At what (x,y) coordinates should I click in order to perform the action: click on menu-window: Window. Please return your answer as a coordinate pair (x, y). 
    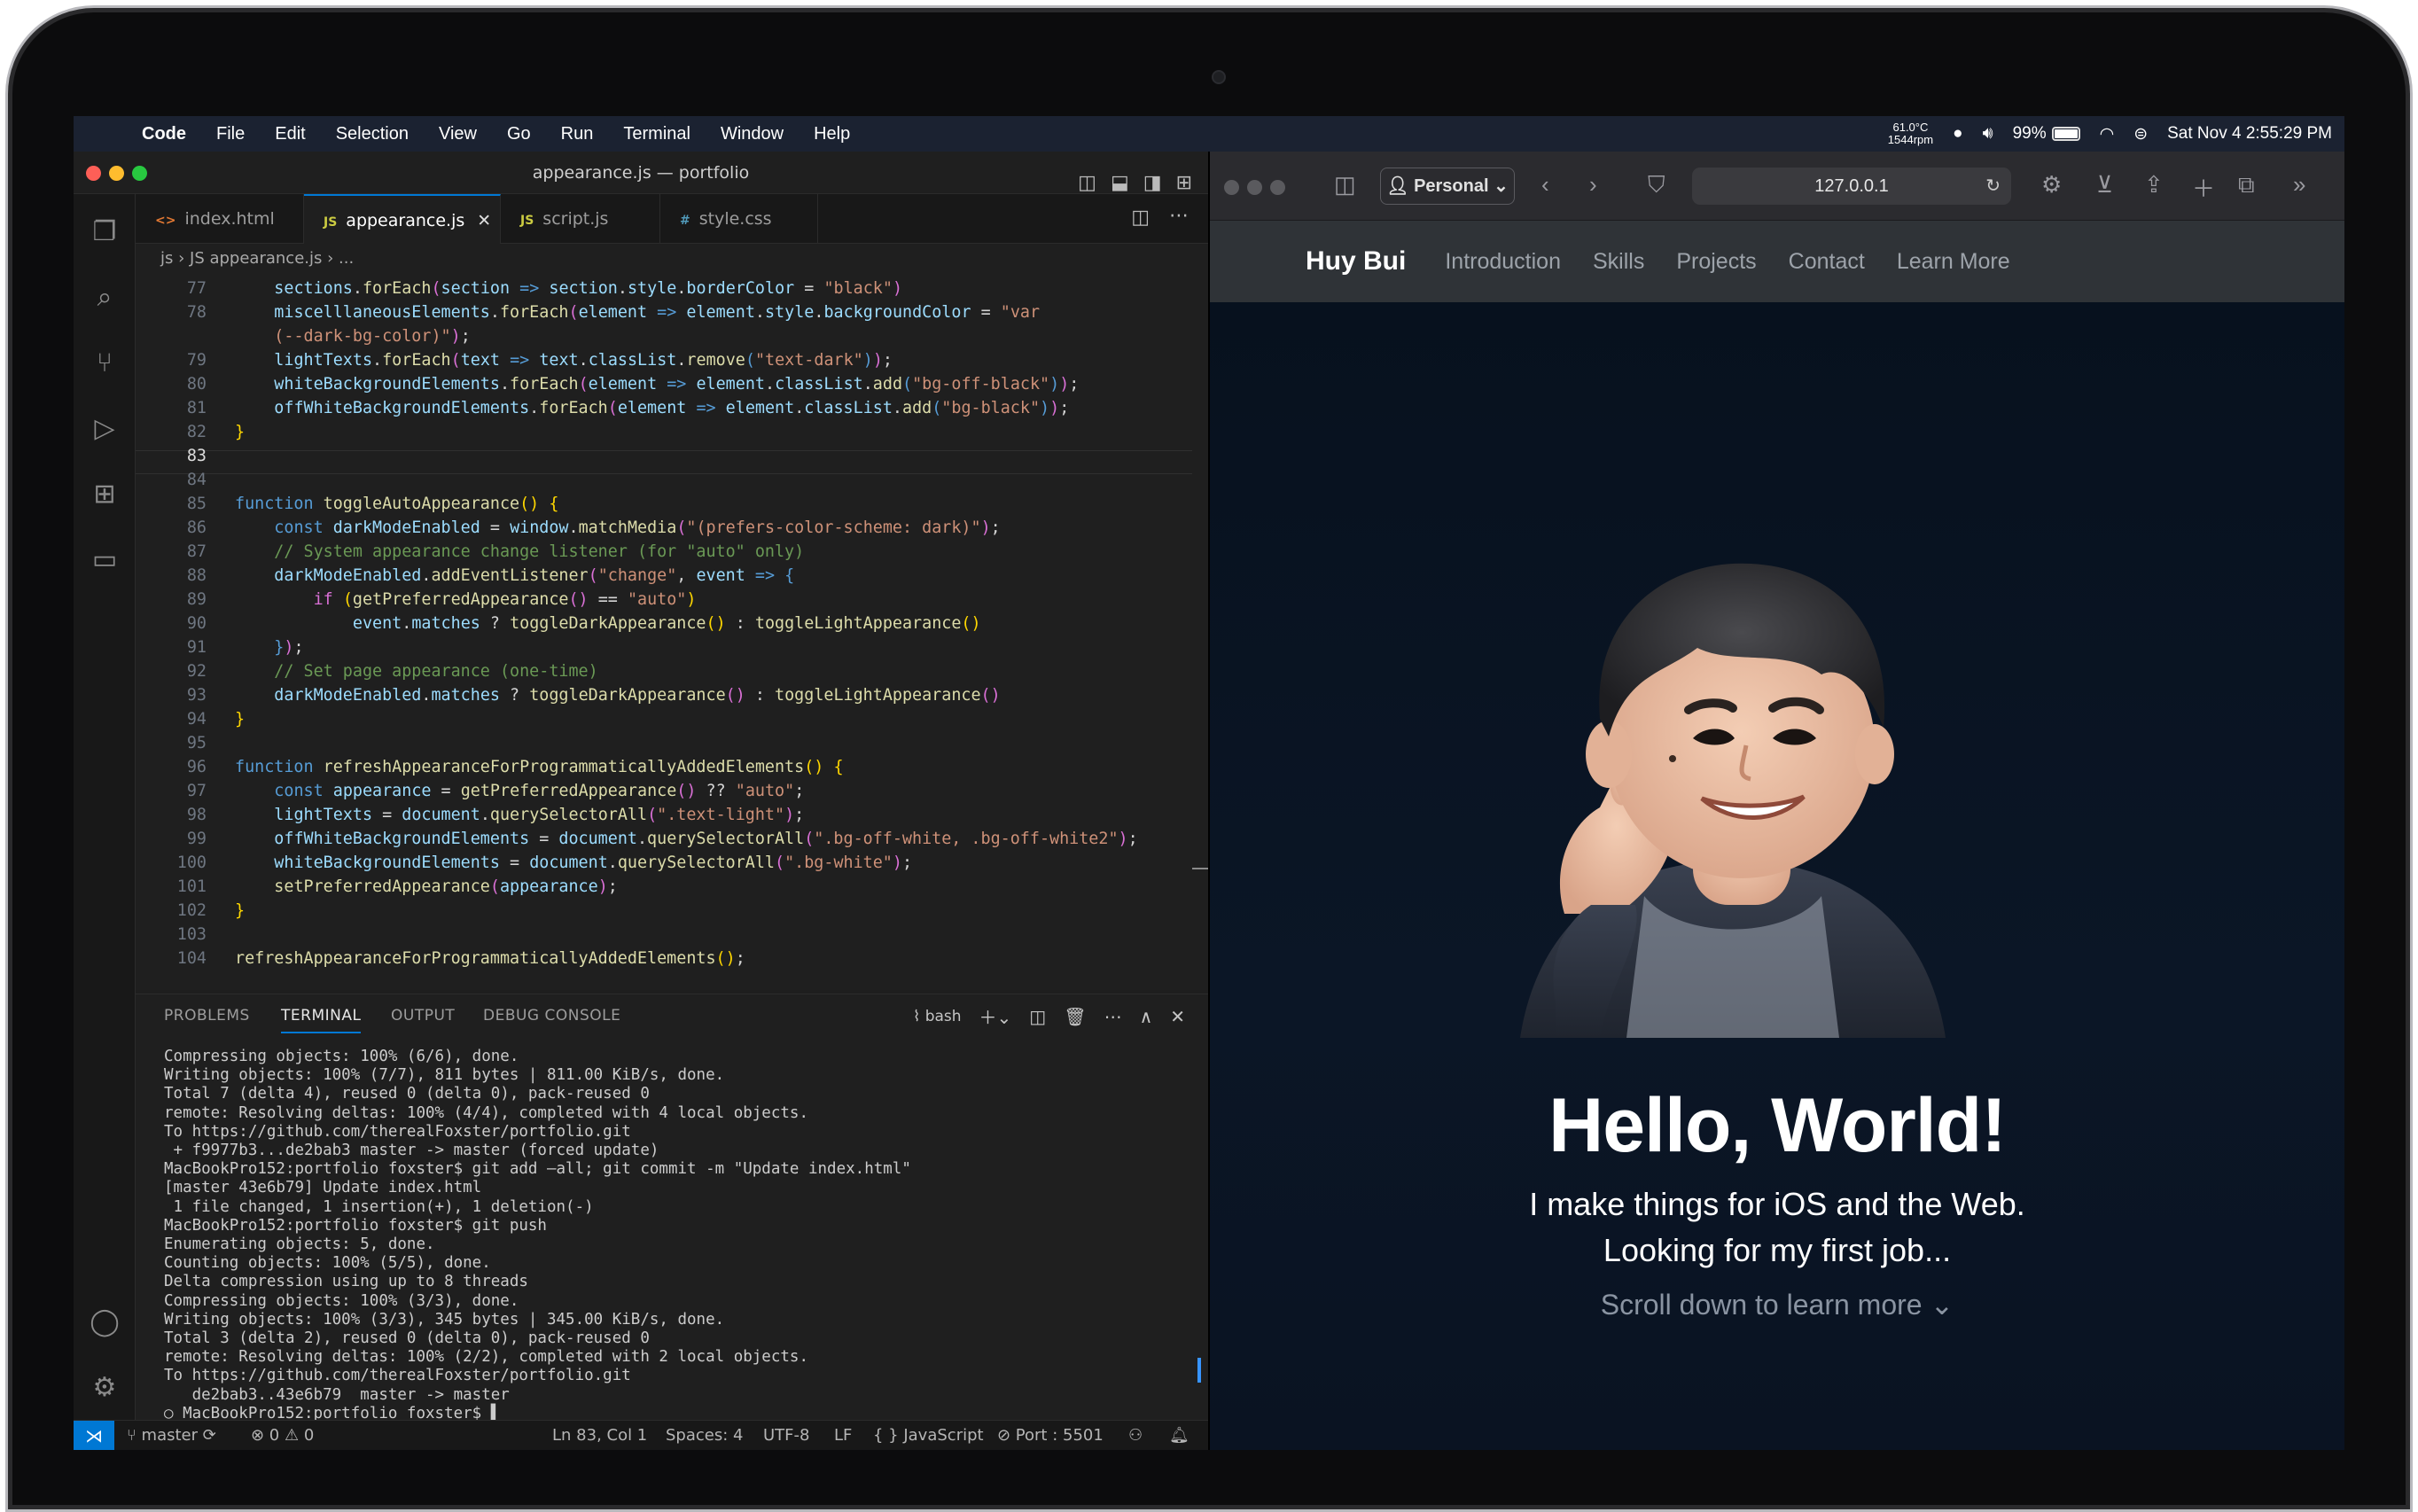
    Looking at the image, I should click on (752, 134).